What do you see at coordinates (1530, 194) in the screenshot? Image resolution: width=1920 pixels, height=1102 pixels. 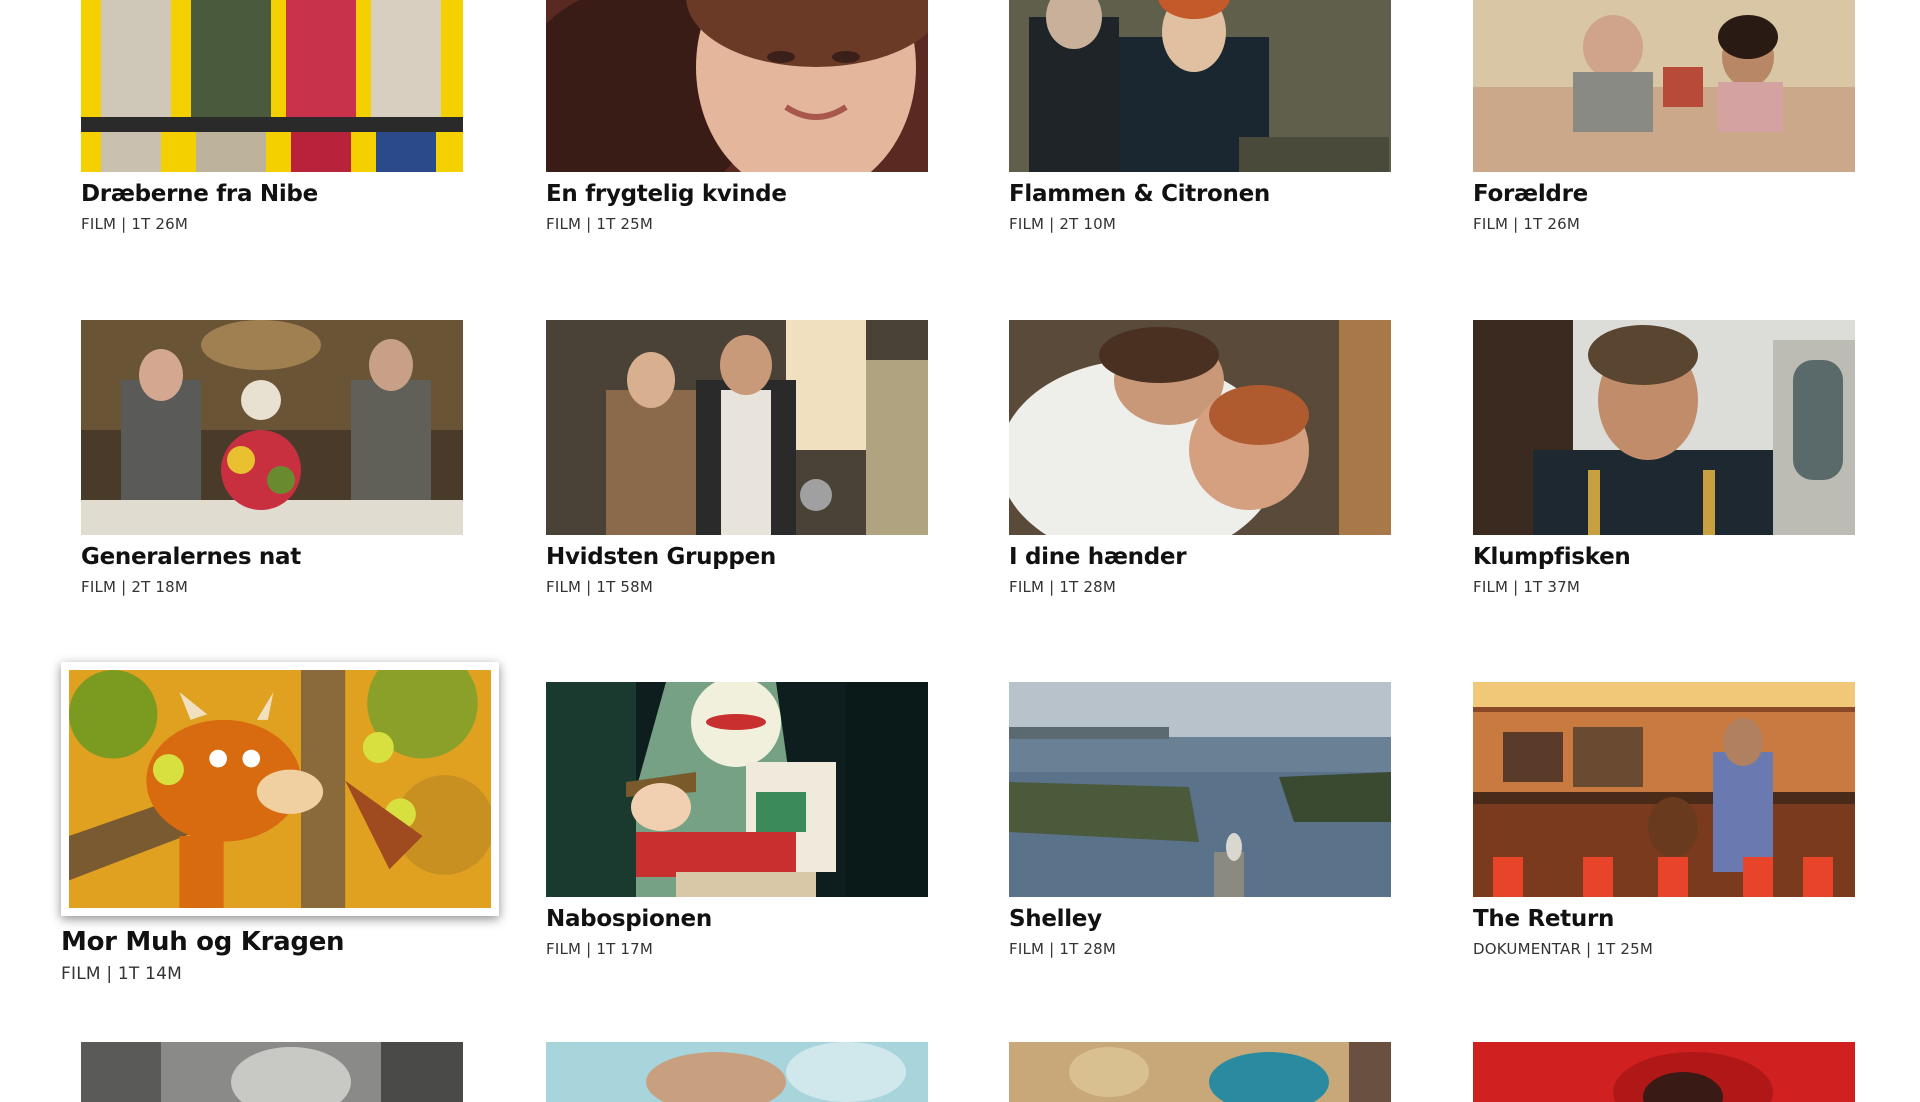 I see `movie-title: Forældre` at bounding box center [1530, 194].